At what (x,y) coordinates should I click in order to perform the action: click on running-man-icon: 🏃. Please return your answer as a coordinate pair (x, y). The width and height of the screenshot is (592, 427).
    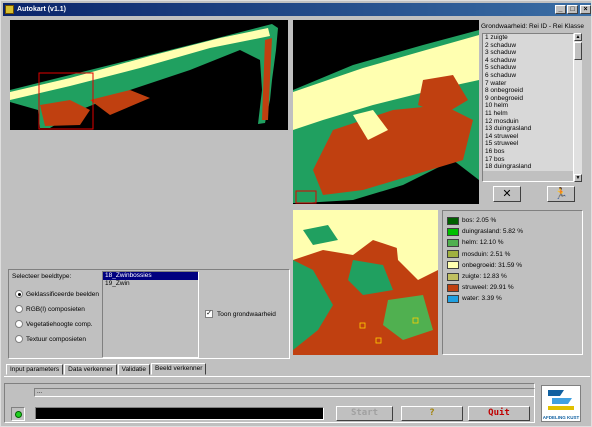
    Looking at the image, I should click on (561, 194).